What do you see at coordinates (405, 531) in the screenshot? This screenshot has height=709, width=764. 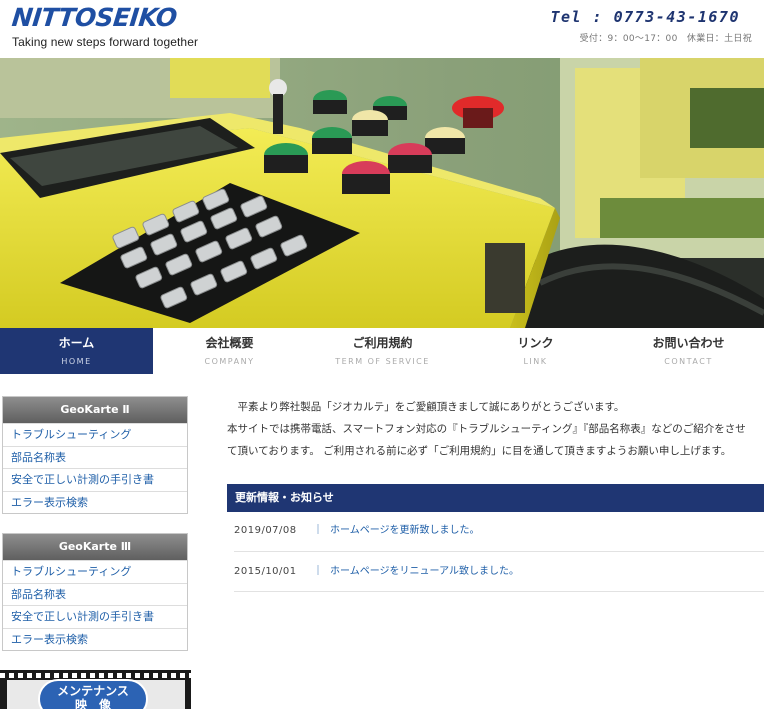 I see `news-link: ホームページを更新致しました。` at bounding box center [405, 531].